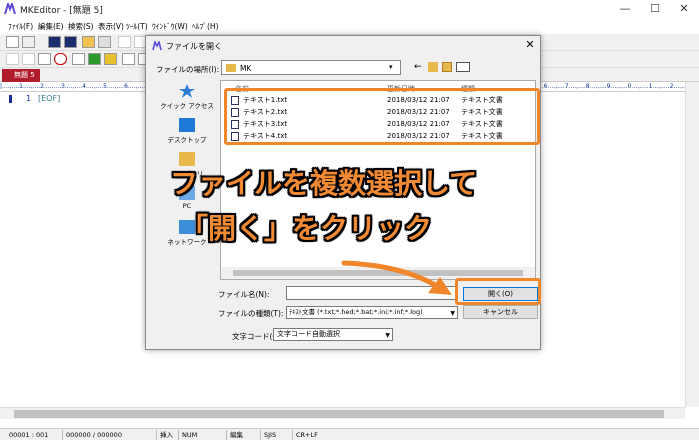  Describe the element at coordinates (463, 67) in the screenshot. I see `view-menu-icon` at that location.